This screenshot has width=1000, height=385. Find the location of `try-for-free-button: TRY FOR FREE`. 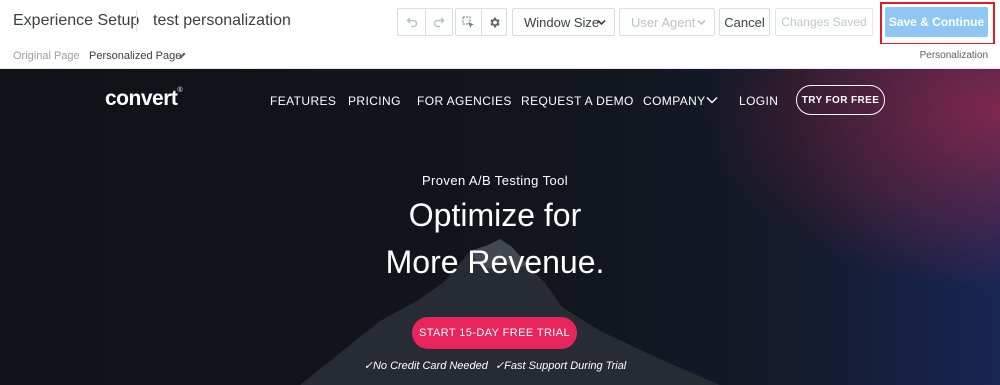

try-for-free-button: TRY FOR FREE is located at coordinates (840, 100).